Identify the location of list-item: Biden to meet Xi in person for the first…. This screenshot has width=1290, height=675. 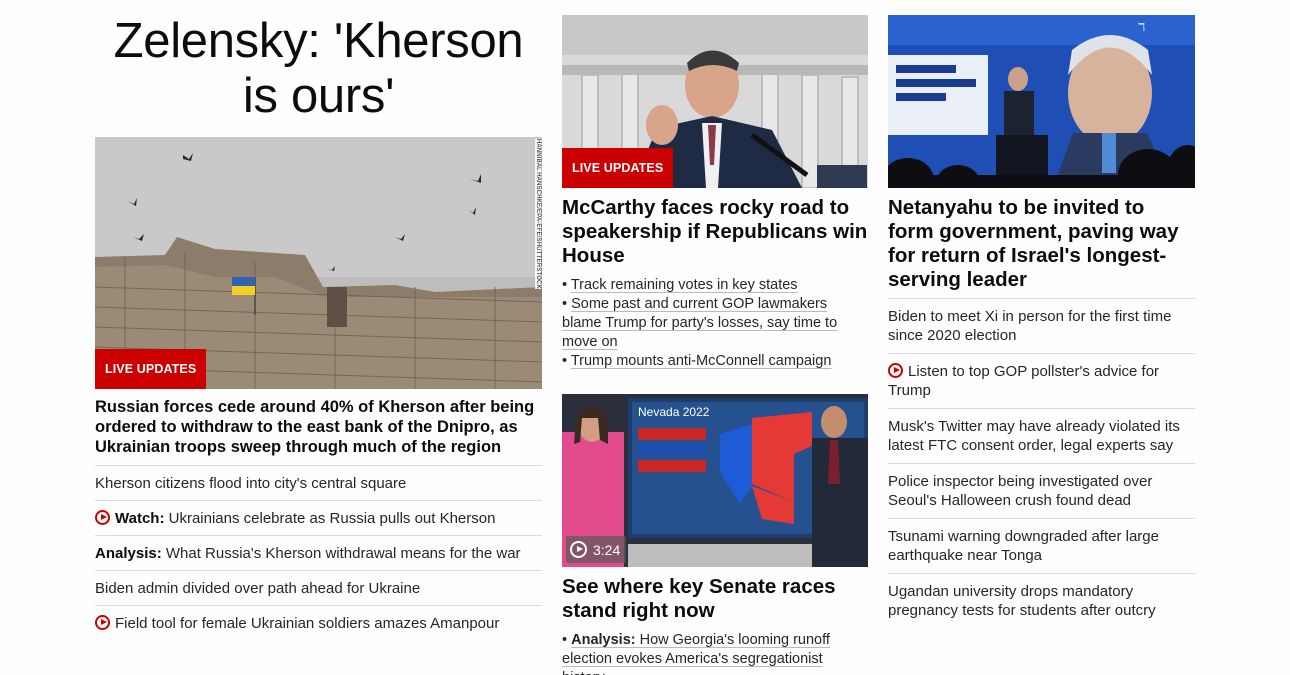
(1041, 326).